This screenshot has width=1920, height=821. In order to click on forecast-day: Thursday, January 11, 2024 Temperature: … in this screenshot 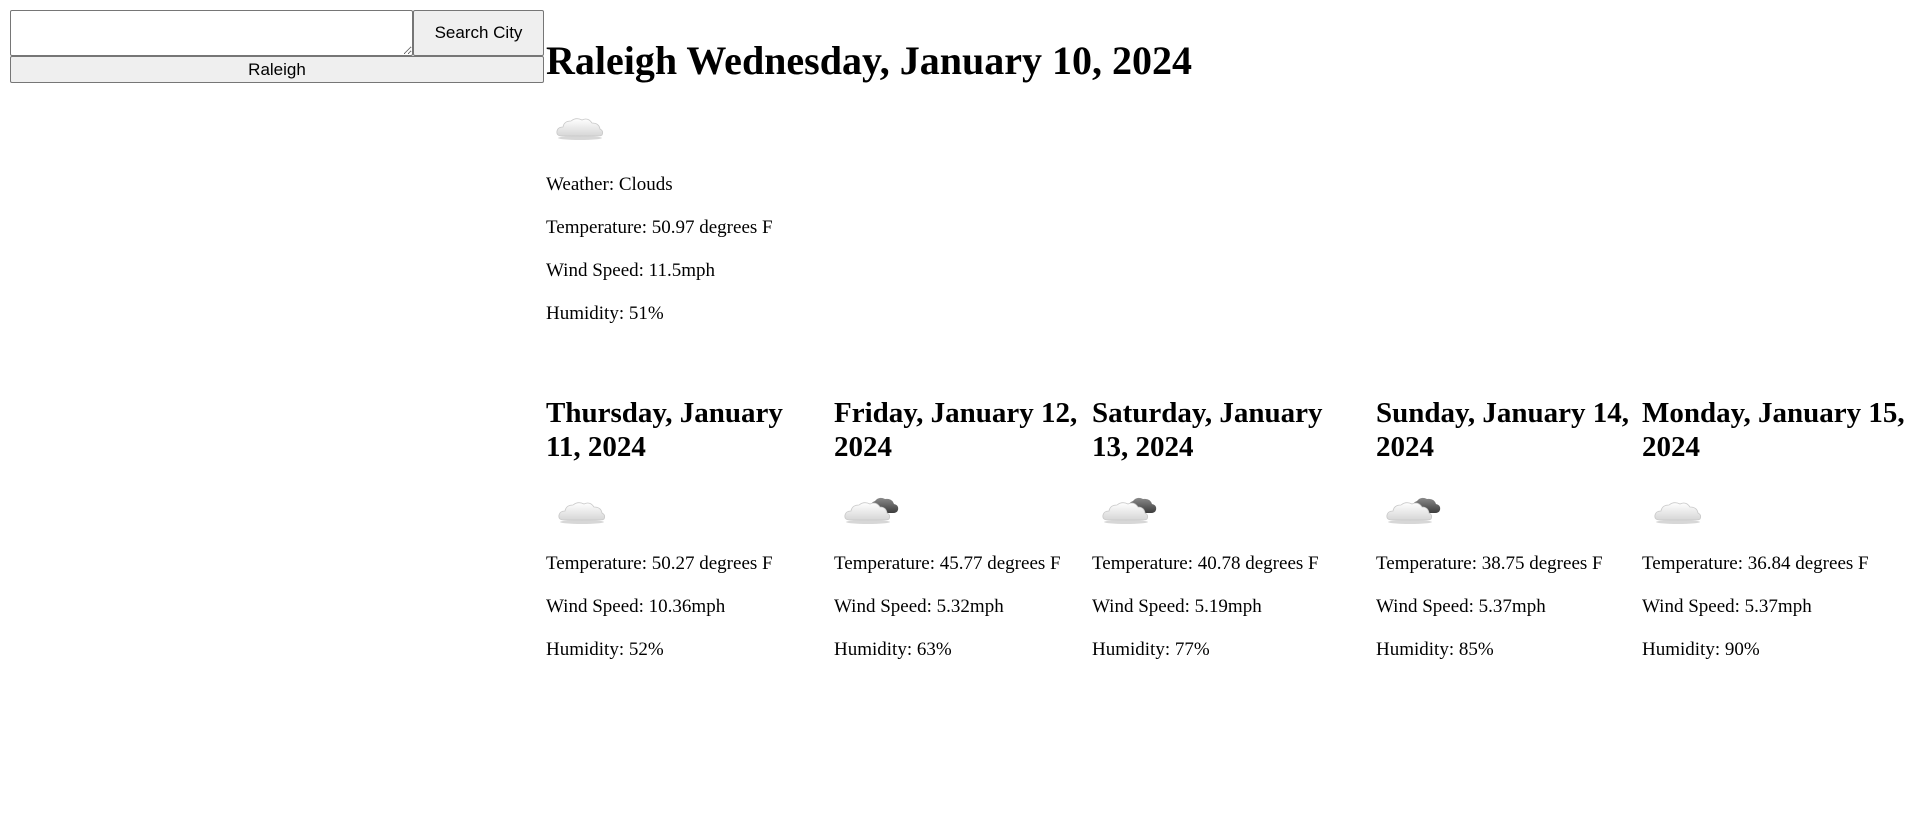, I will do `click(690, 528)`.